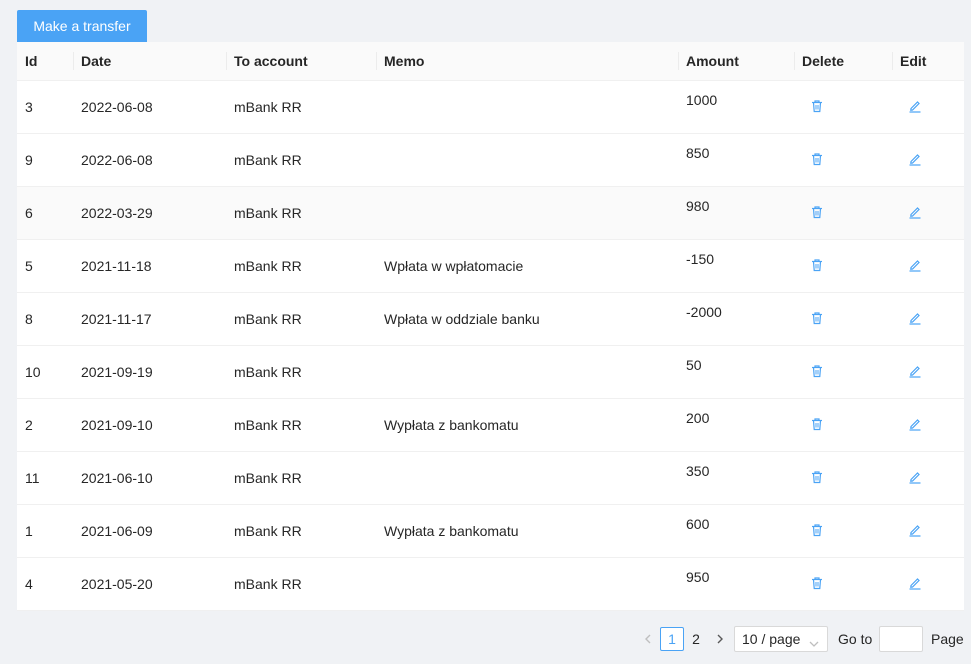  I want to click on cell-amount: -150, so click(736, 266).